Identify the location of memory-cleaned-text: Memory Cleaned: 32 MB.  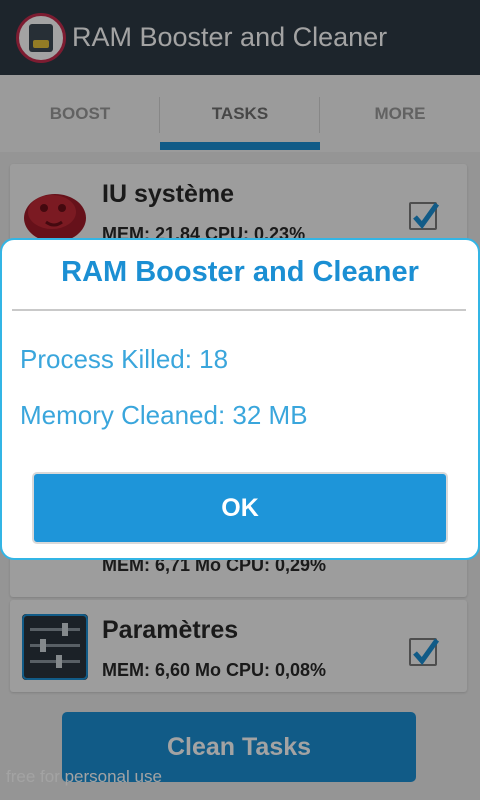
(164, 415).